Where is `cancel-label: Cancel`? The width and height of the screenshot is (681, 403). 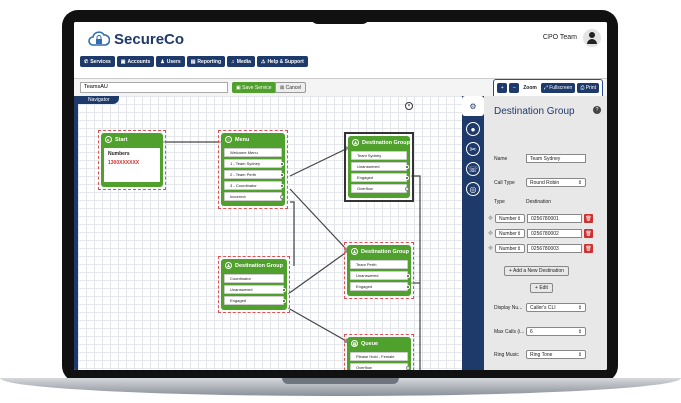 cancel-label: Cancel is located at coordinates (293, 87).